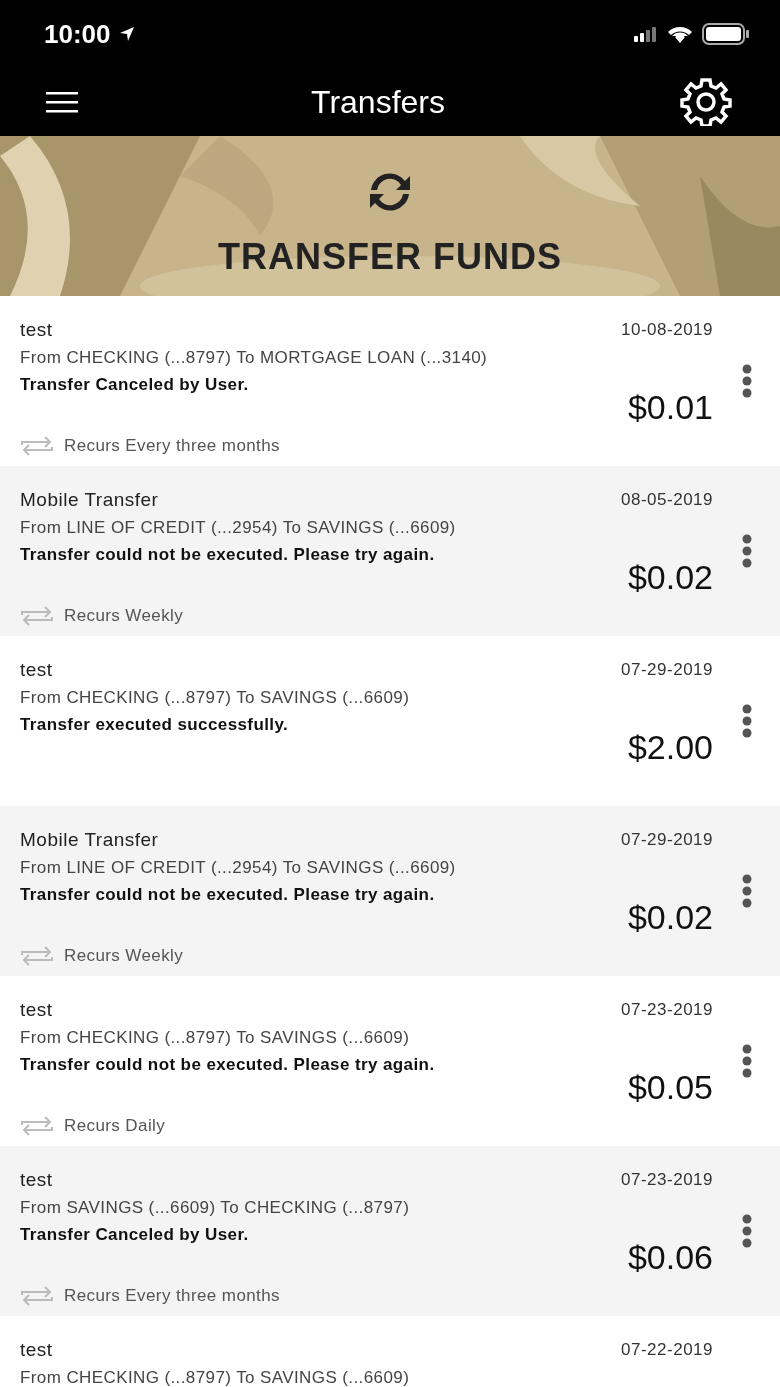  I want to click on header-title: Transfers, so click(378, 102).